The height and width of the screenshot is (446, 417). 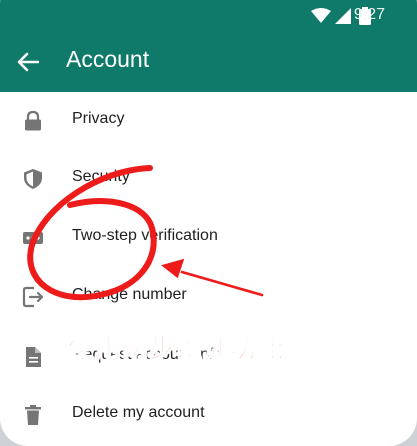 I want to click on lock-icon, so click(x=33, y=120).